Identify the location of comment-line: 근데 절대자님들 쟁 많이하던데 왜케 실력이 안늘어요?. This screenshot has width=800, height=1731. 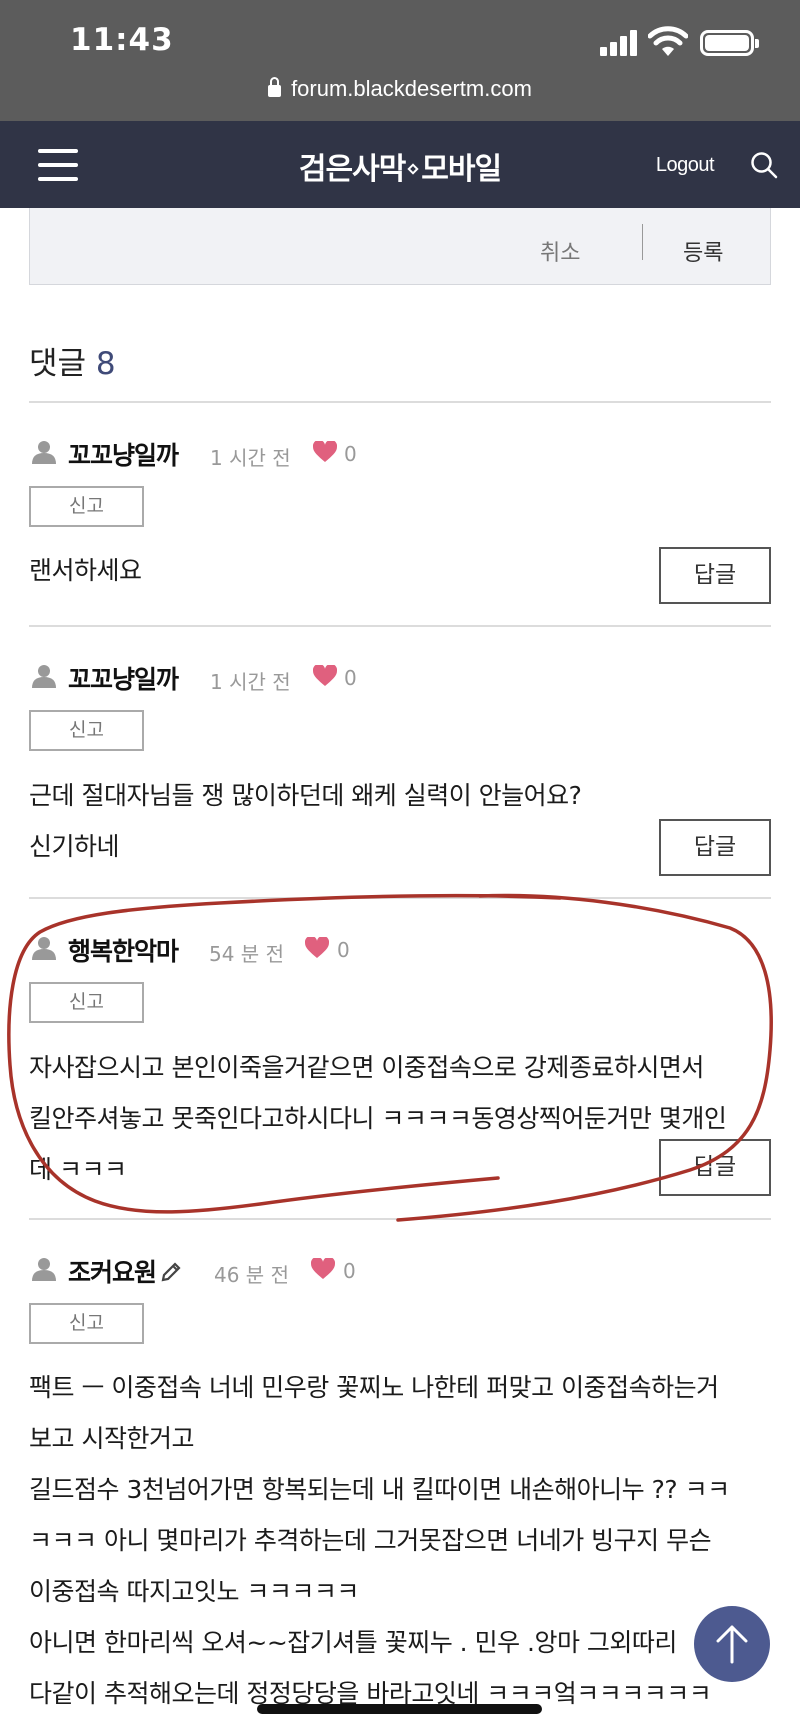
(305, 795).